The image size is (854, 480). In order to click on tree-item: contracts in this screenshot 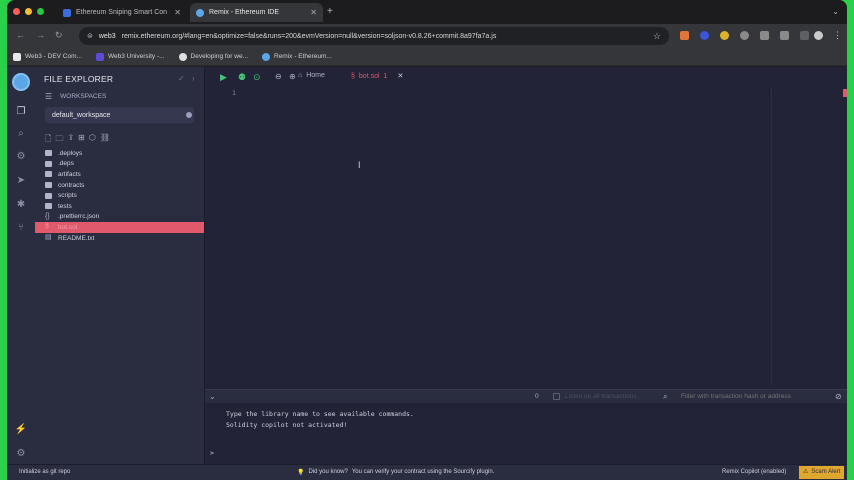, I will do `click(119, 185)`.